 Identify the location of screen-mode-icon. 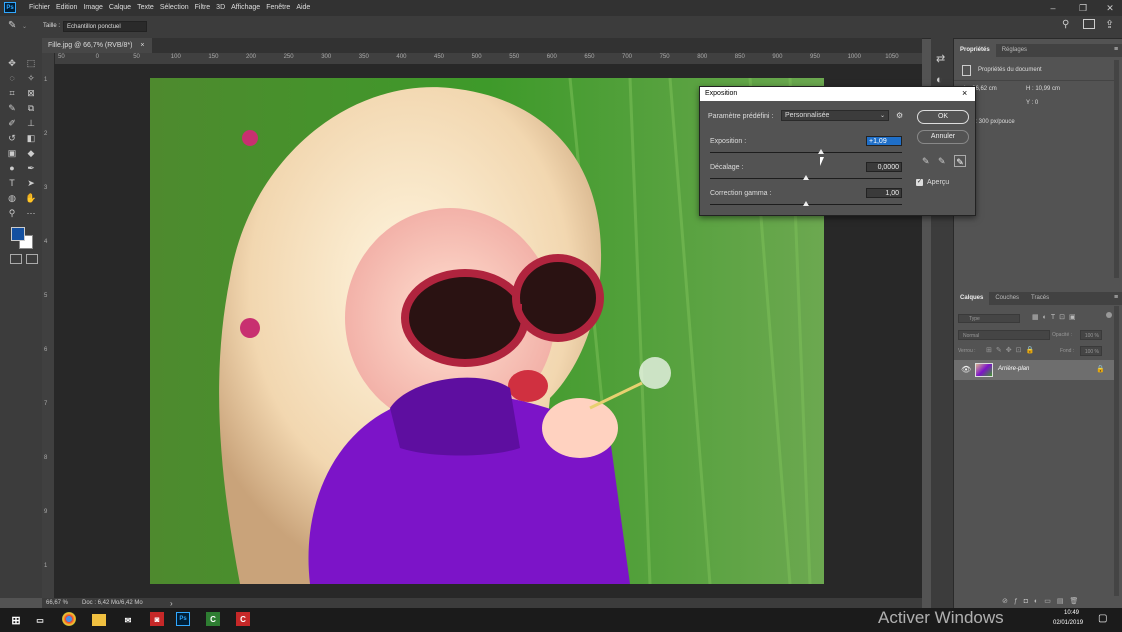
(32, 259).